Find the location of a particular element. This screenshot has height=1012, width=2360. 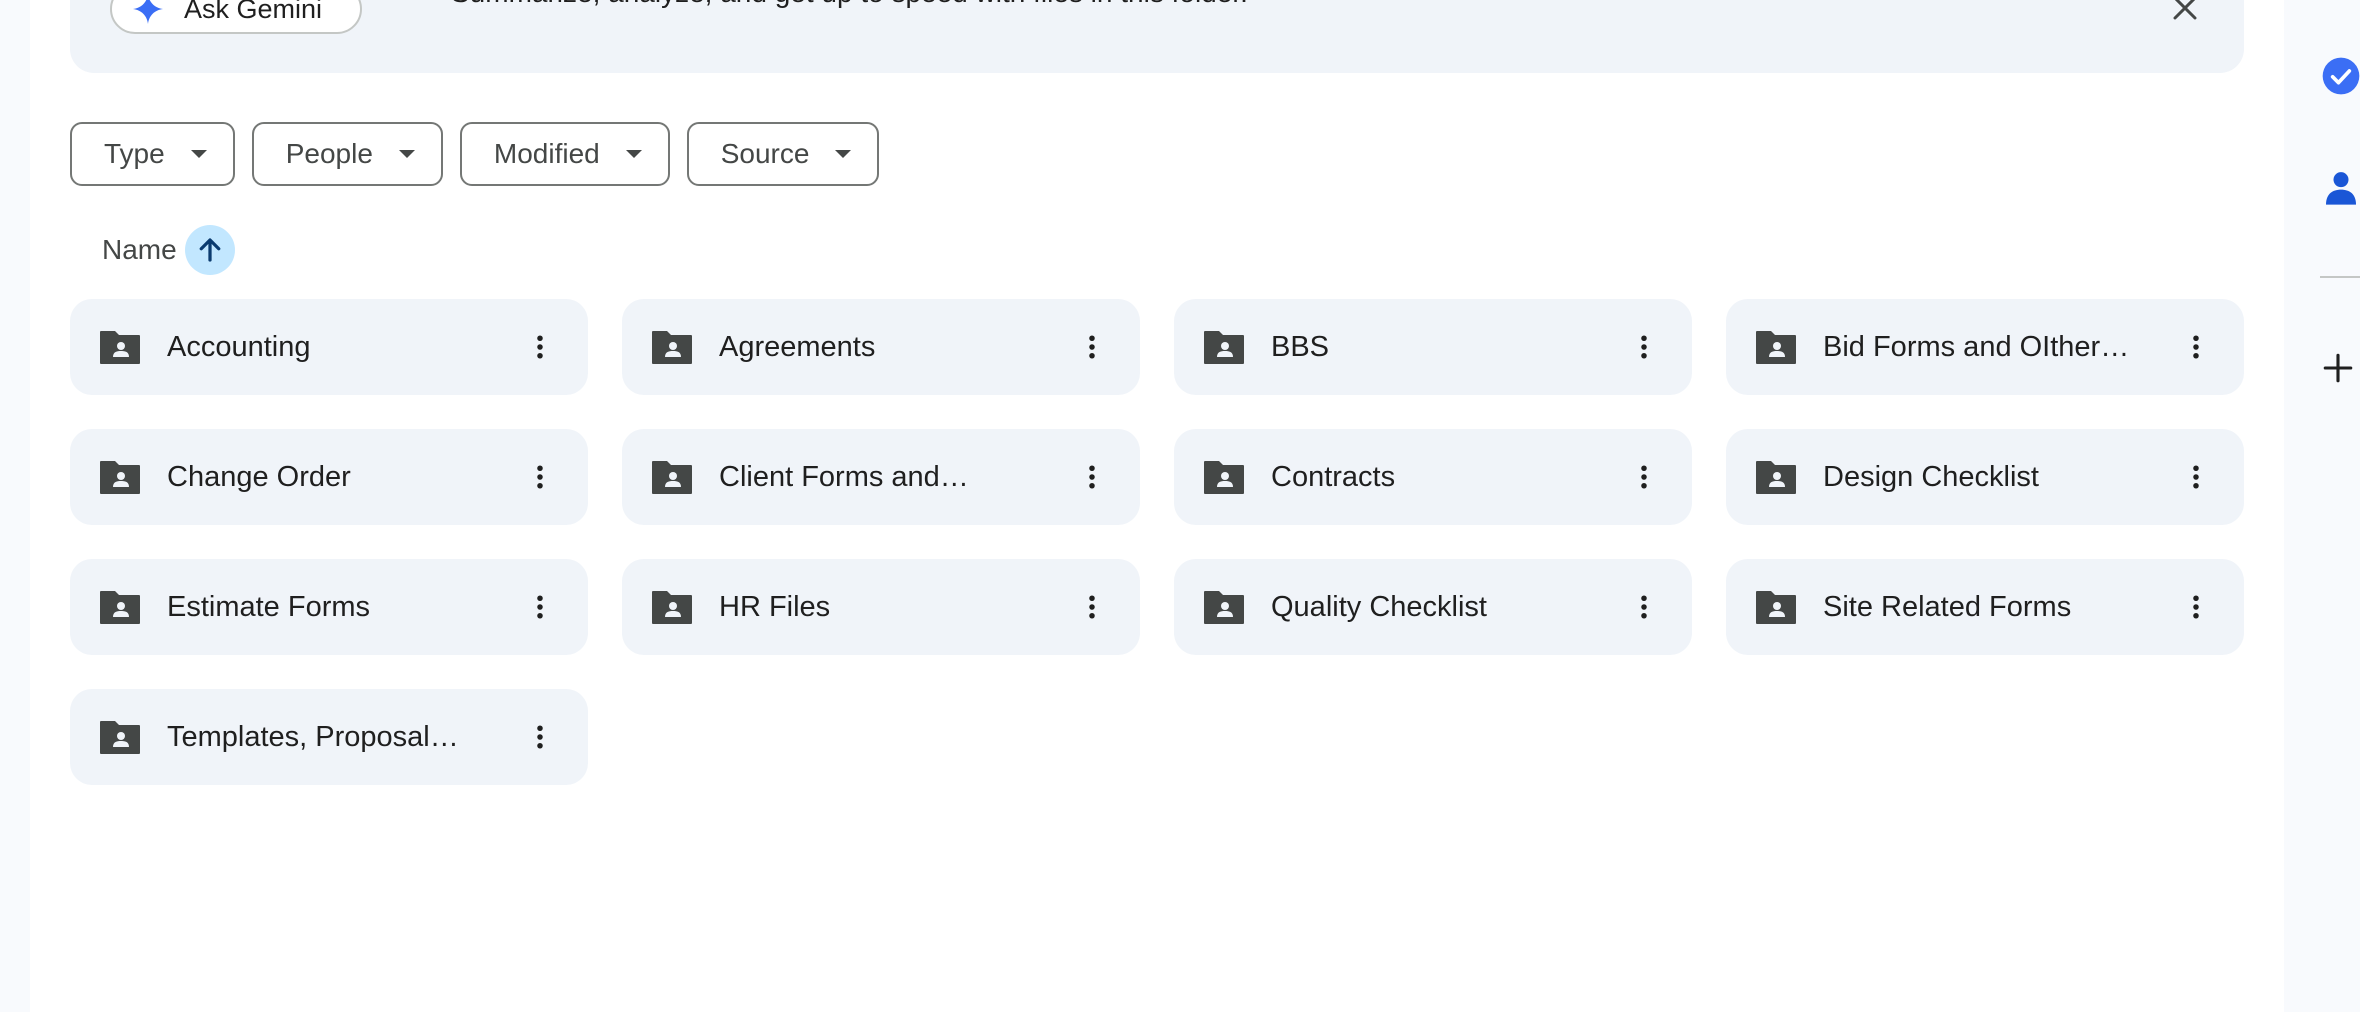

folder-name: Accounting is located at coordinates (239, 346).